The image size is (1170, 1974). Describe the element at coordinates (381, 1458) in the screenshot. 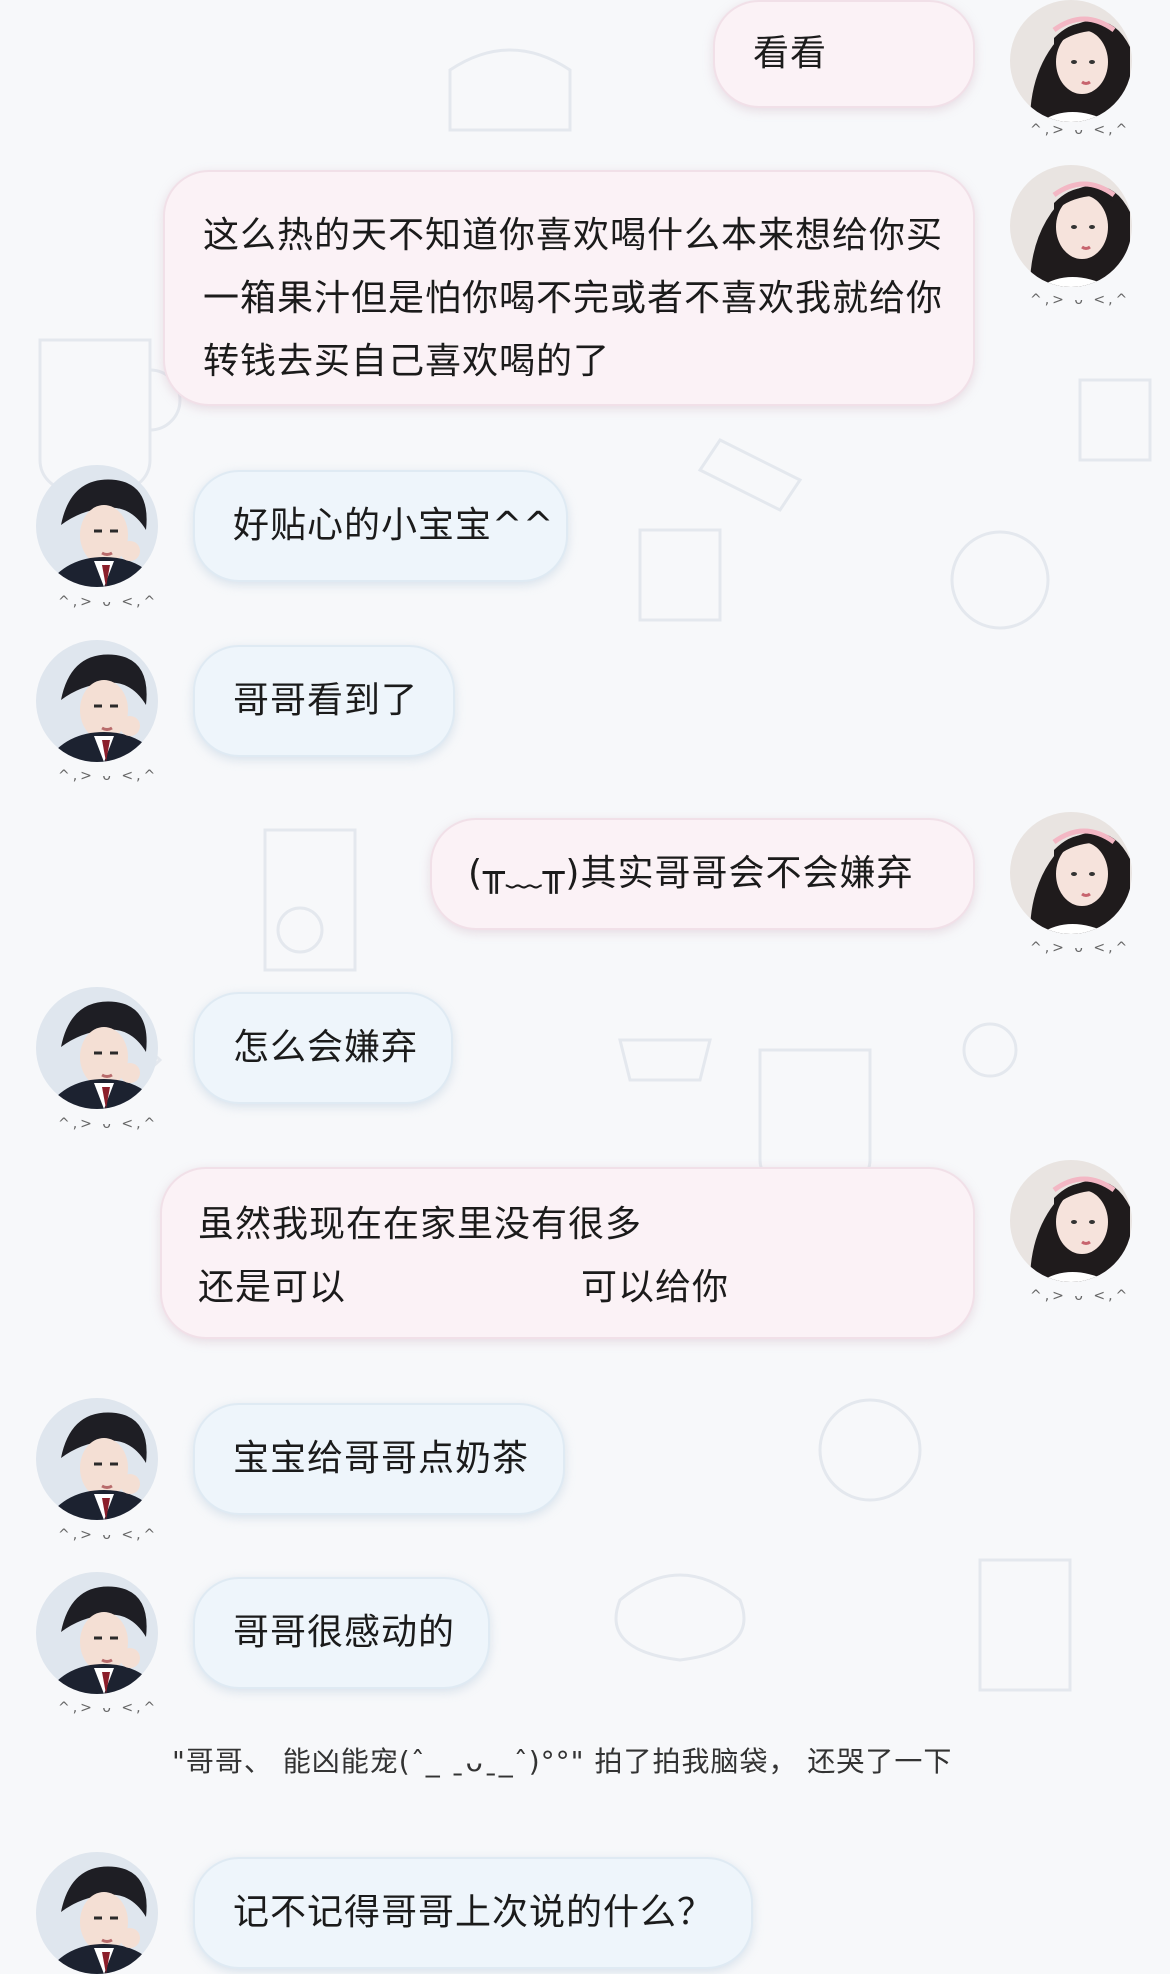

I see `message-text: 宝宝给哥哥点奶茶` at that location.